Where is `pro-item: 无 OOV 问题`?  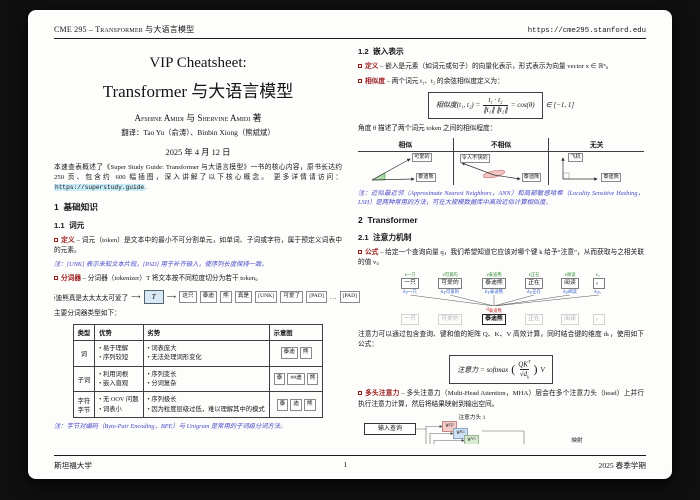
pro-item: 无 OOV 问题 is located at coordinates (119, 399).